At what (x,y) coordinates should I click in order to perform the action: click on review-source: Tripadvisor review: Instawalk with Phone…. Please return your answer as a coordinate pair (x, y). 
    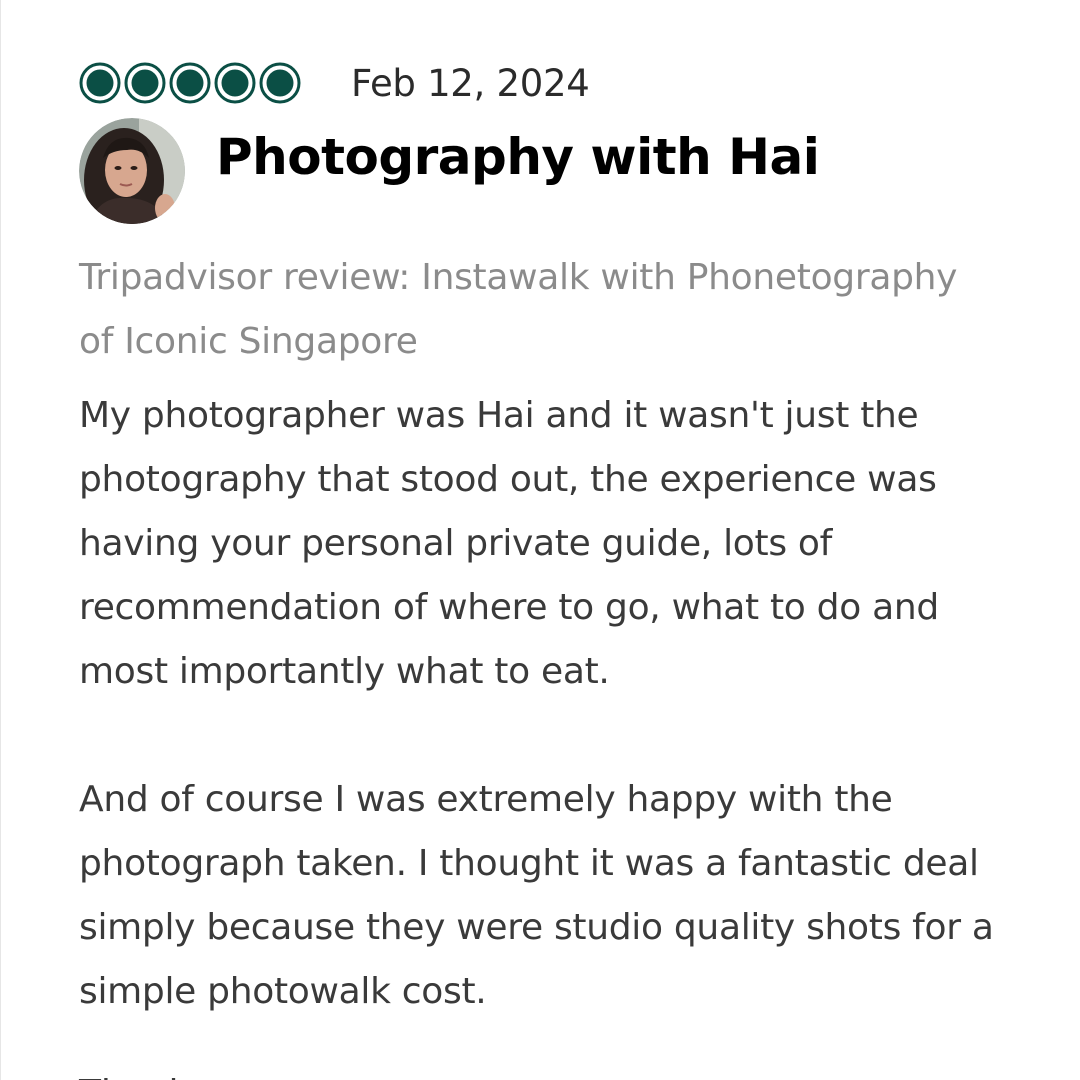
    Looking at the image, I should click on (579, 310).